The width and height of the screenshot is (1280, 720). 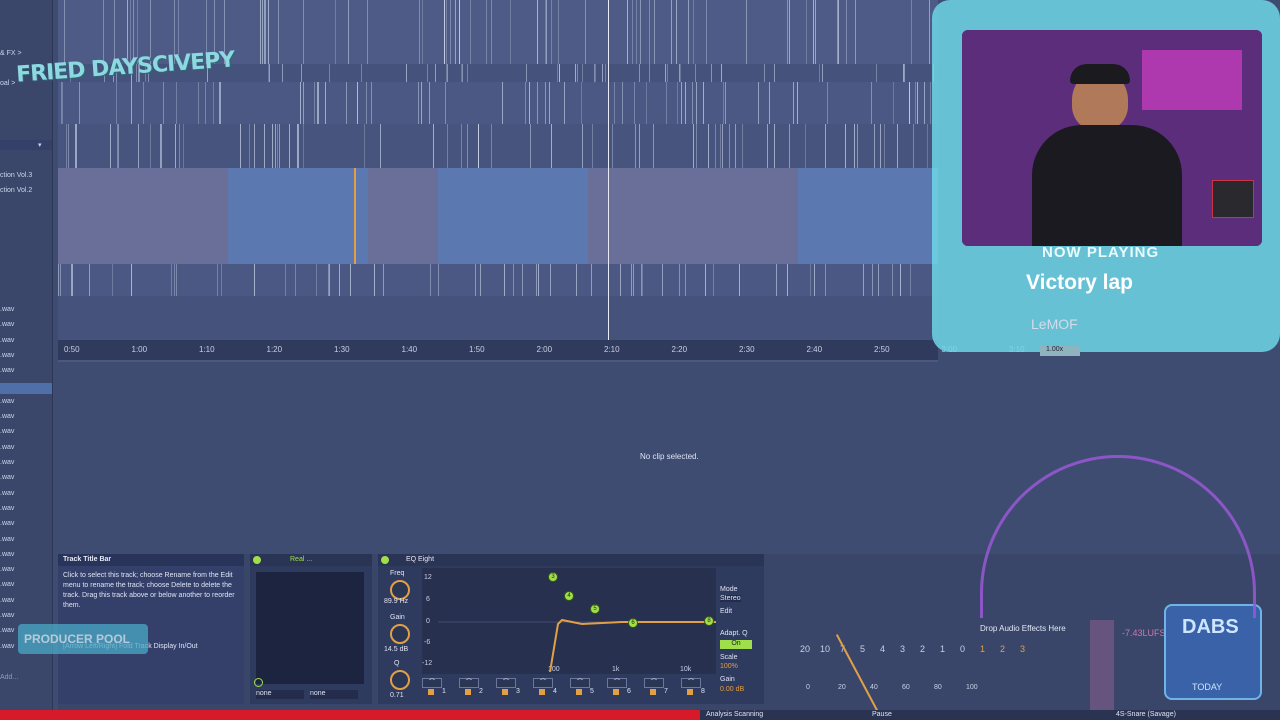 What do you see at coordinates (730, 598) in the screenshot?
I see `mode-select: Stereo` at bounding box center [730, 598].